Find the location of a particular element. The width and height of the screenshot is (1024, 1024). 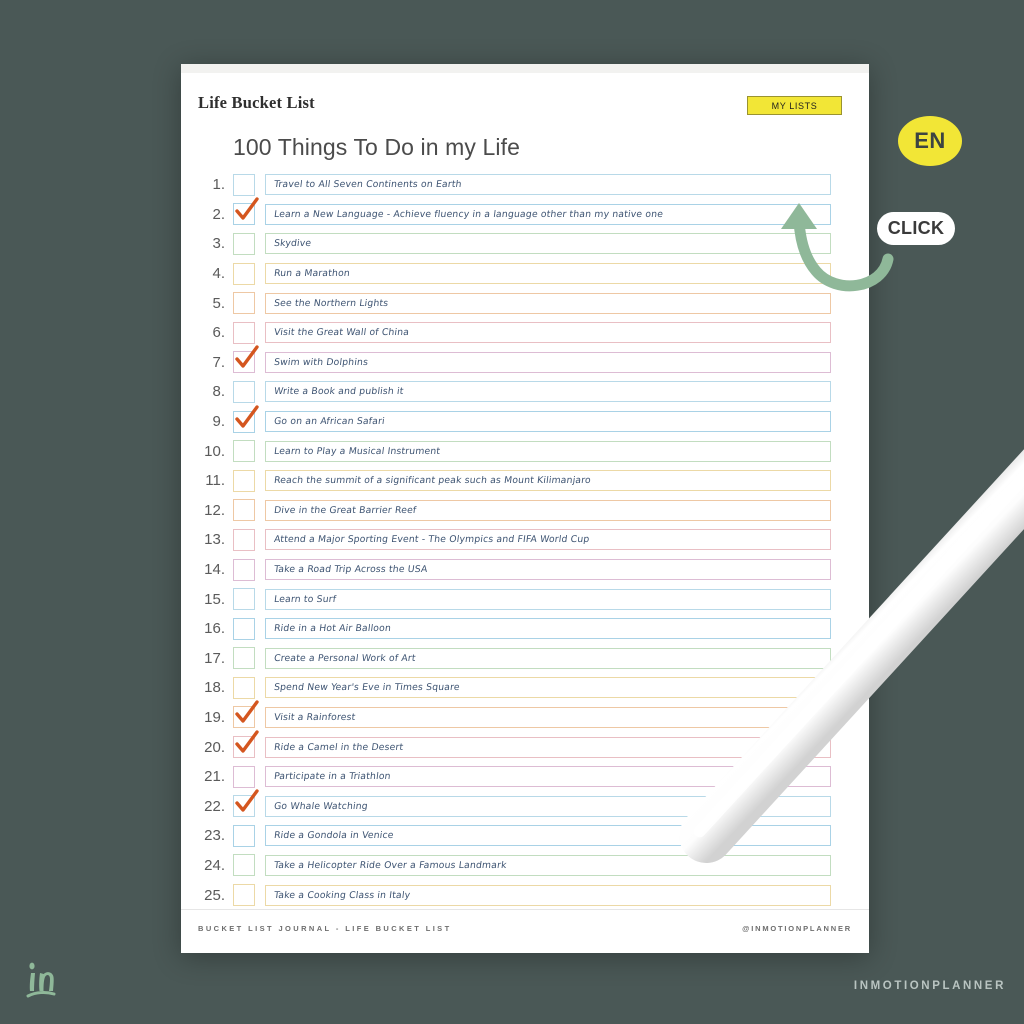

task-number: 3. is located at coordinates (218, 244).